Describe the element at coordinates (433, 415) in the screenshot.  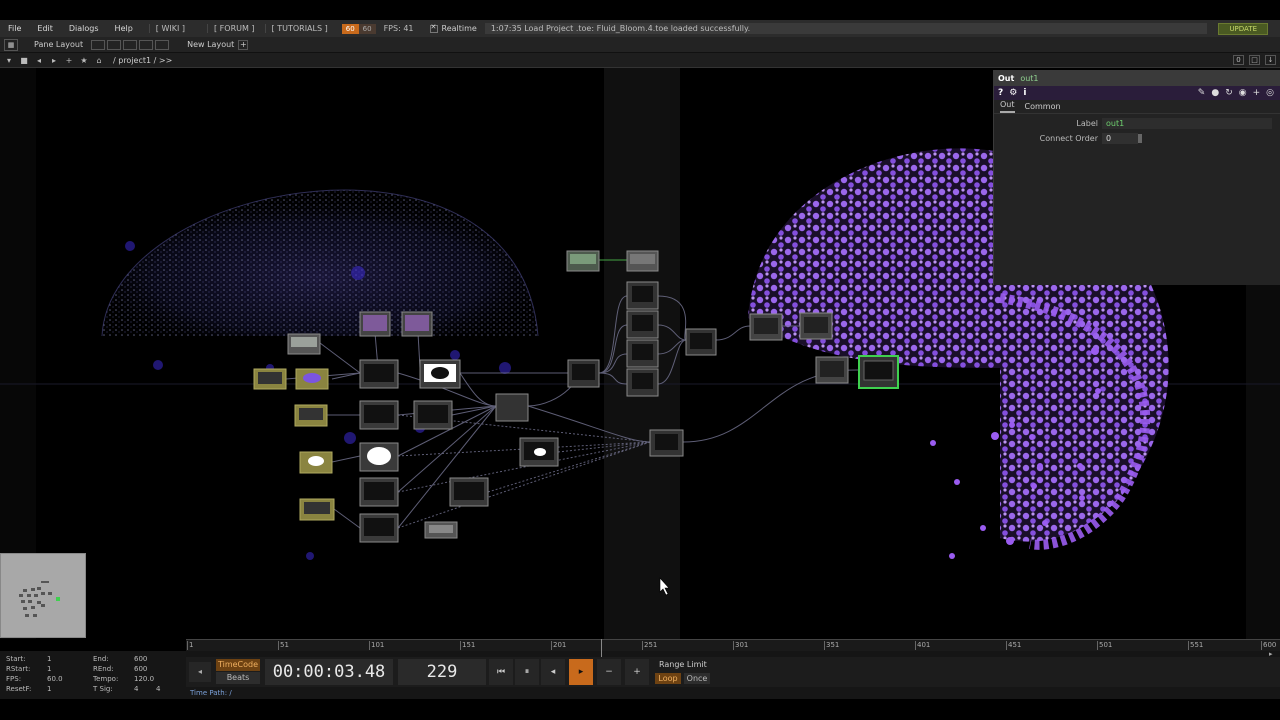
I see `node-mid-d` at that location.